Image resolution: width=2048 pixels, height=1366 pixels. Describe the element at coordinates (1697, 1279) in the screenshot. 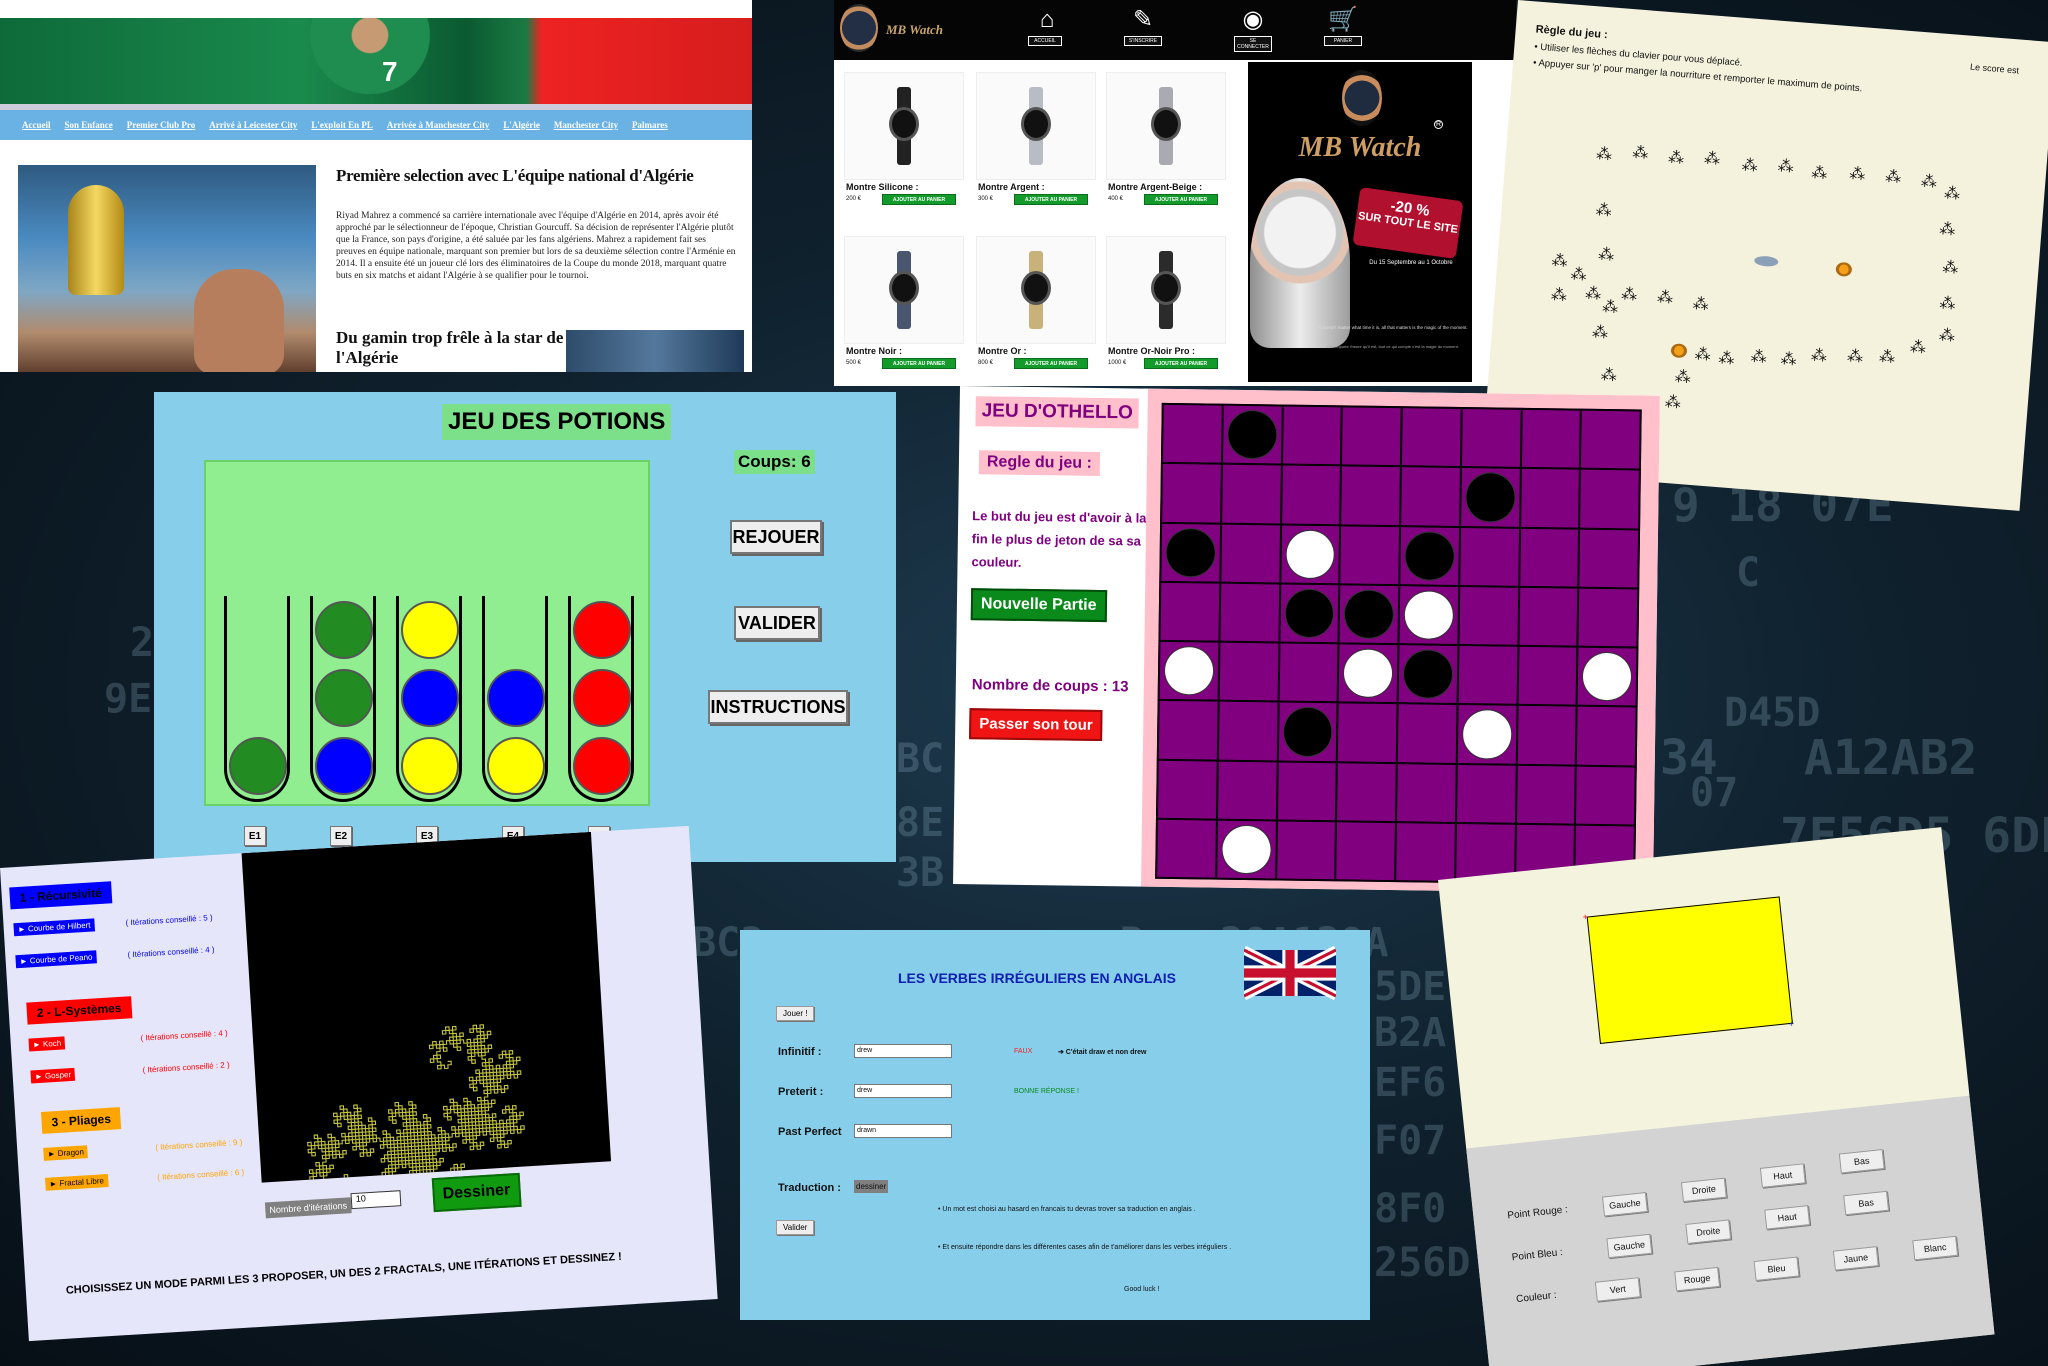

I see `rect-rouge-button: Rouge` at that location.